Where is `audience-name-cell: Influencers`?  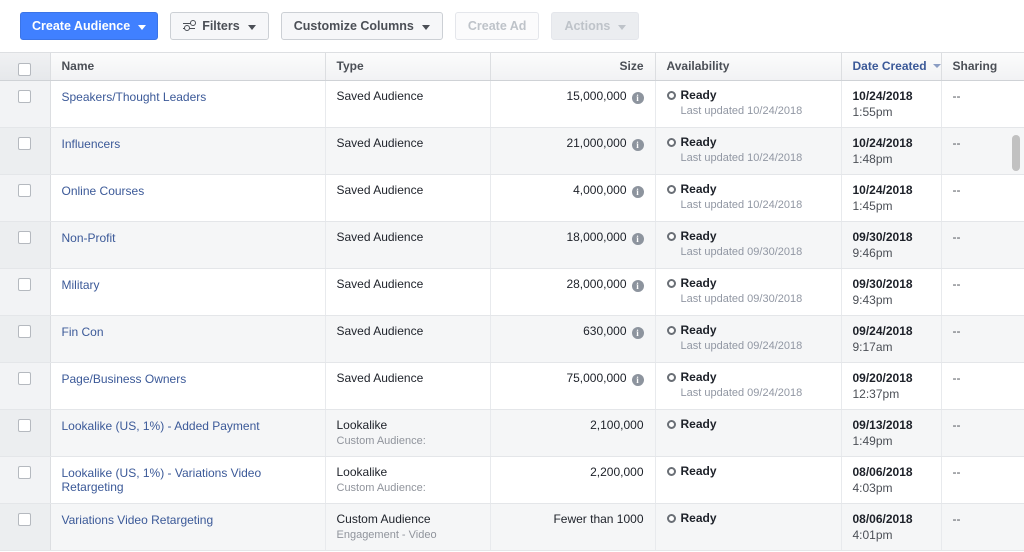
audience-name-cell: Influencers is located at coordinates (188, 151).